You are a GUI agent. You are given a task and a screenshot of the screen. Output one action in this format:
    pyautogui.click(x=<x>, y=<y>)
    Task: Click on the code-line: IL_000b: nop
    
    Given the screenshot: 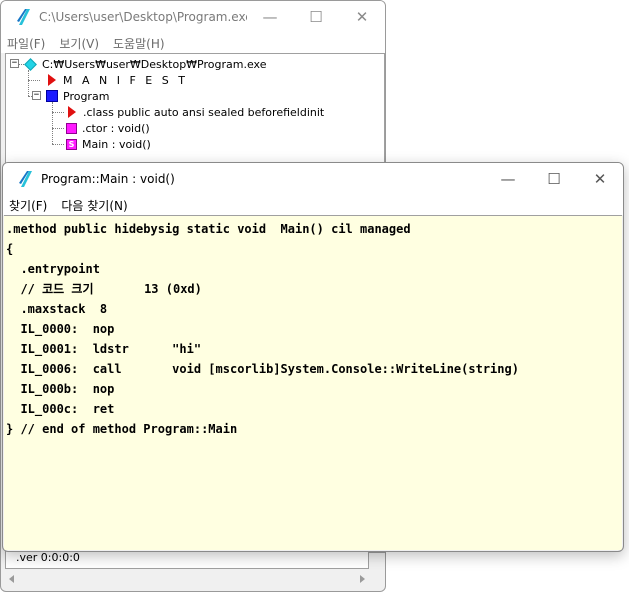 What is the action you would take?
    pyautogui.click(x=60, y=389)
    